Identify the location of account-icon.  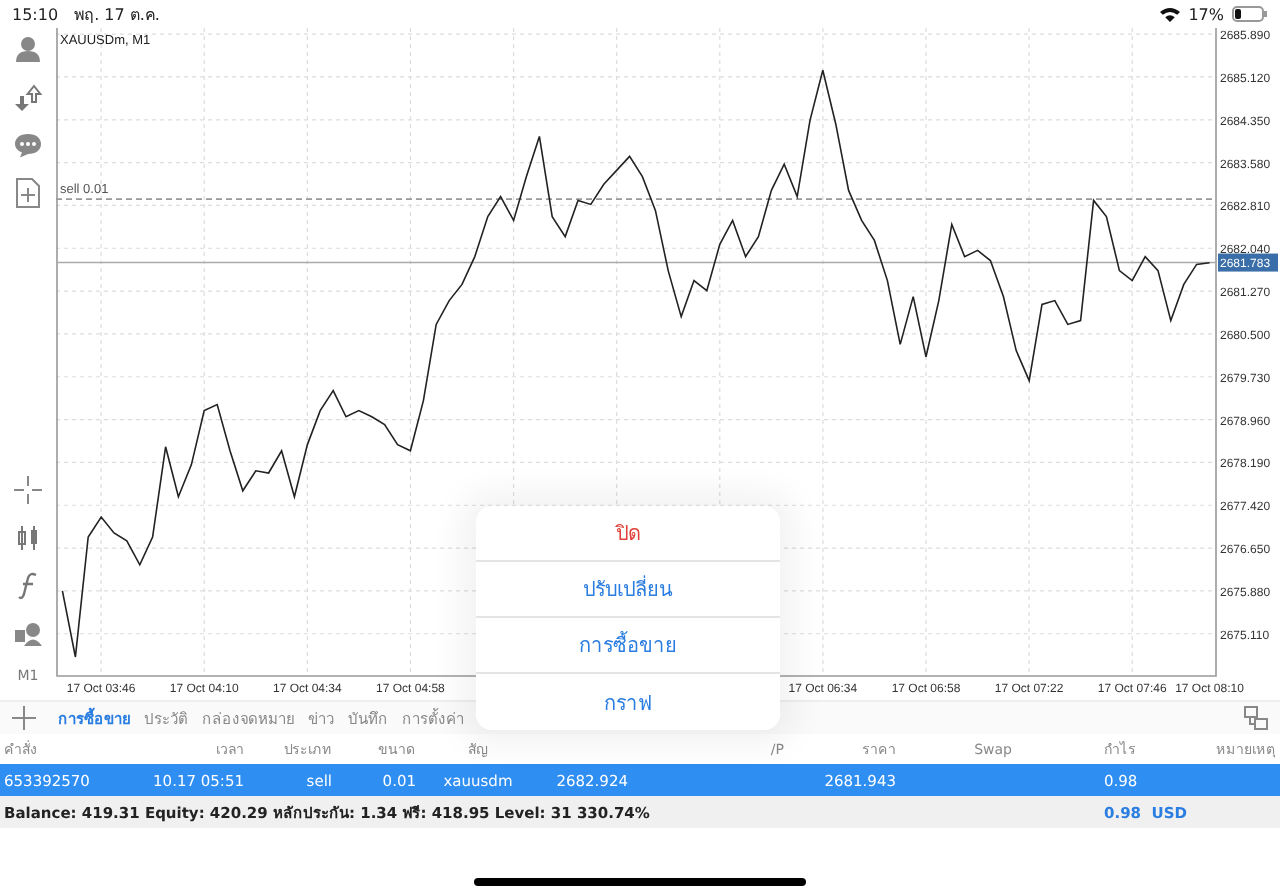
(28, 50).